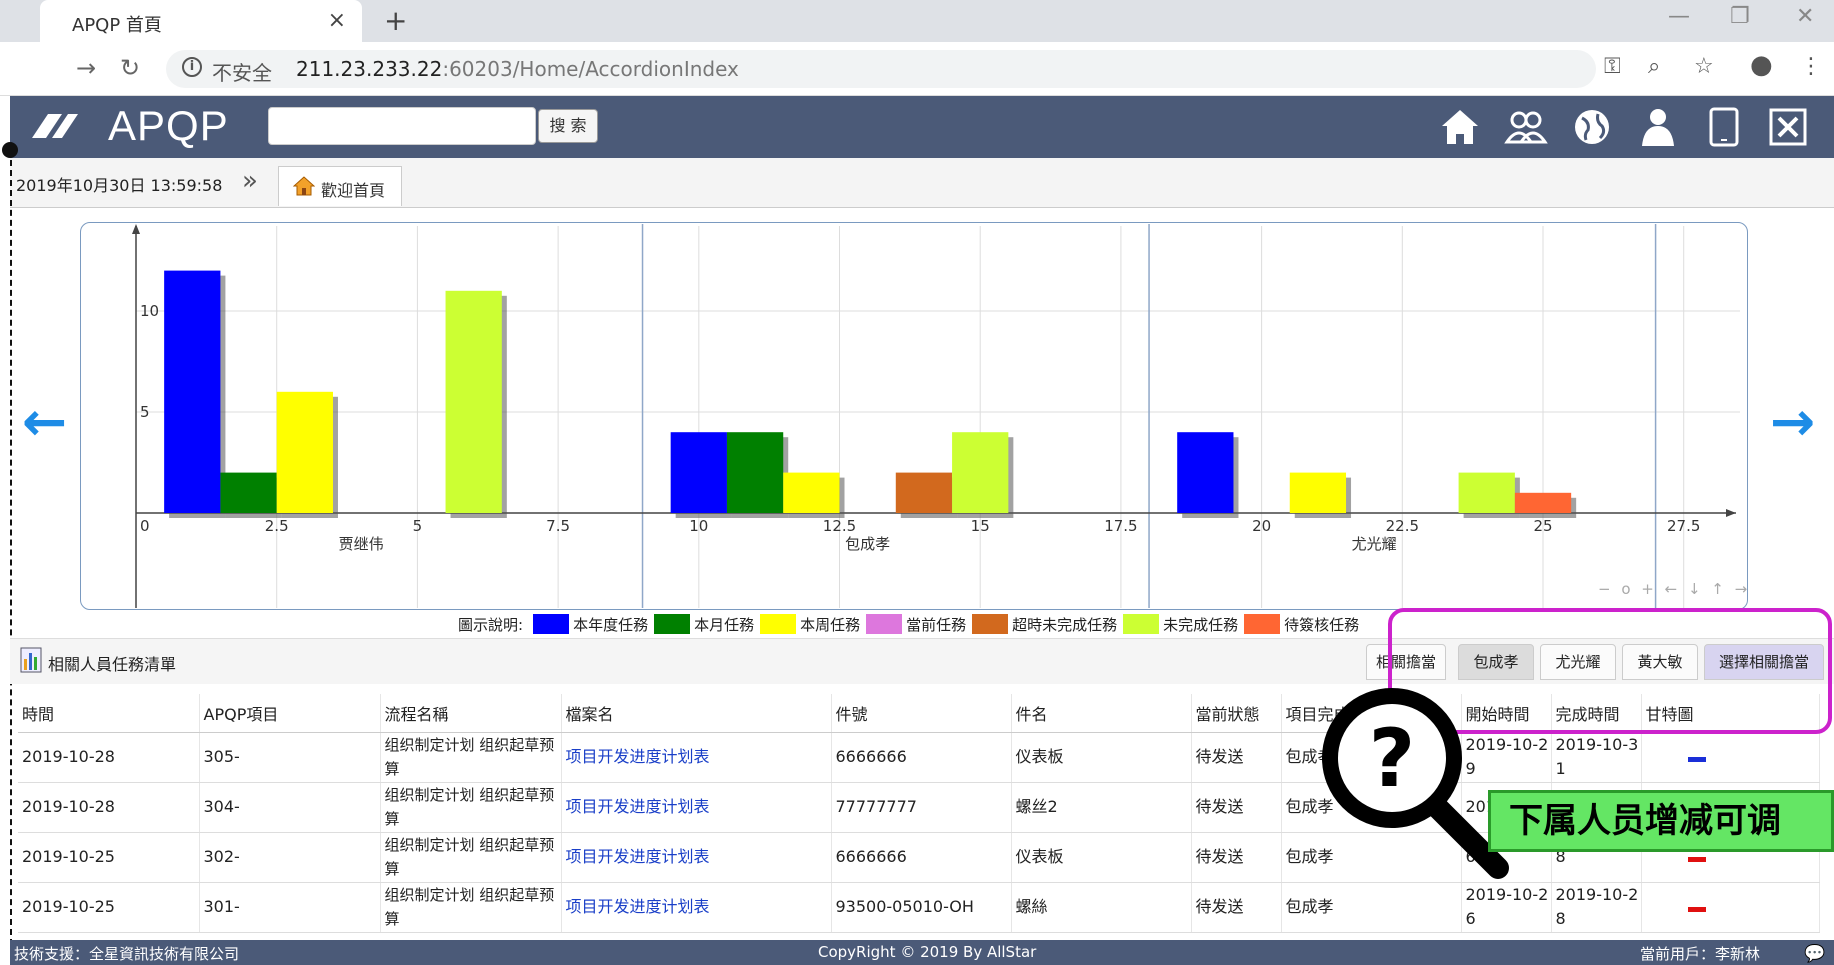  I want to click on previous-arrow-icon: ←, so click(44, 421).